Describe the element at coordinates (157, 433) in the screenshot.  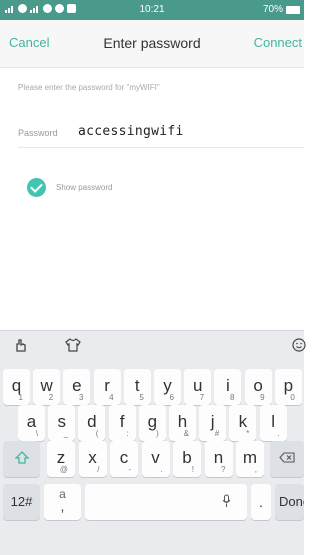
I see `key-g-alt: )` at that location.